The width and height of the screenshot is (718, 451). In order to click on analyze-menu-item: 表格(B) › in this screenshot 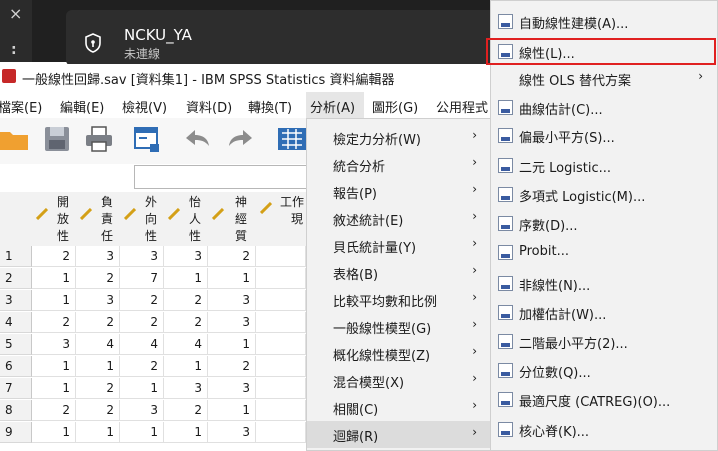, I will do `click(399, 272)`.